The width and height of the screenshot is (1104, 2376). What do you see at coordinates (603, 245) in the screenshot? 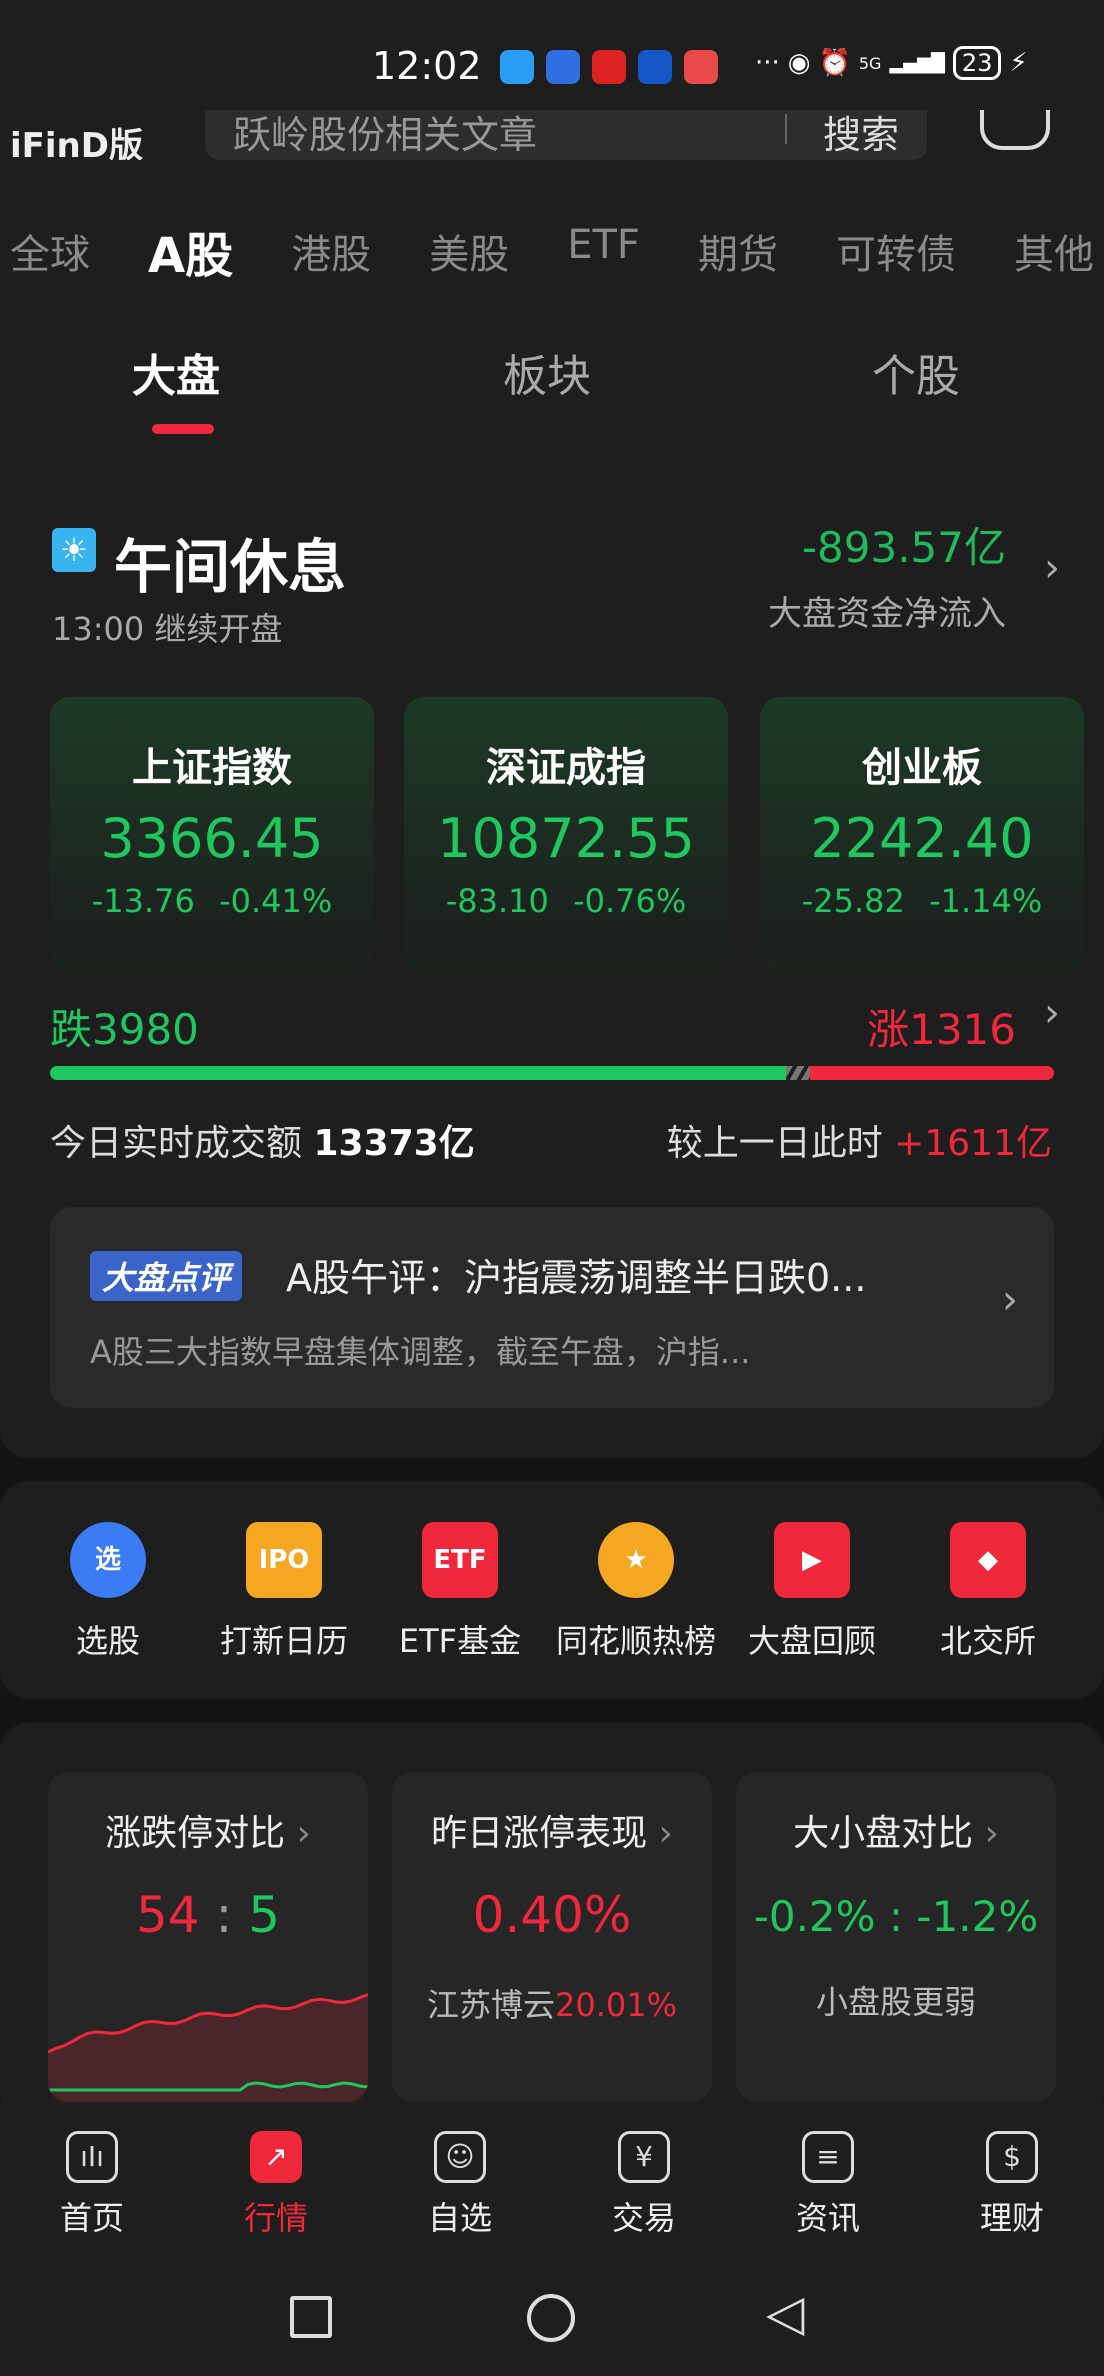
I see `tab-etf: ETF` at bounding box center [603, 245].